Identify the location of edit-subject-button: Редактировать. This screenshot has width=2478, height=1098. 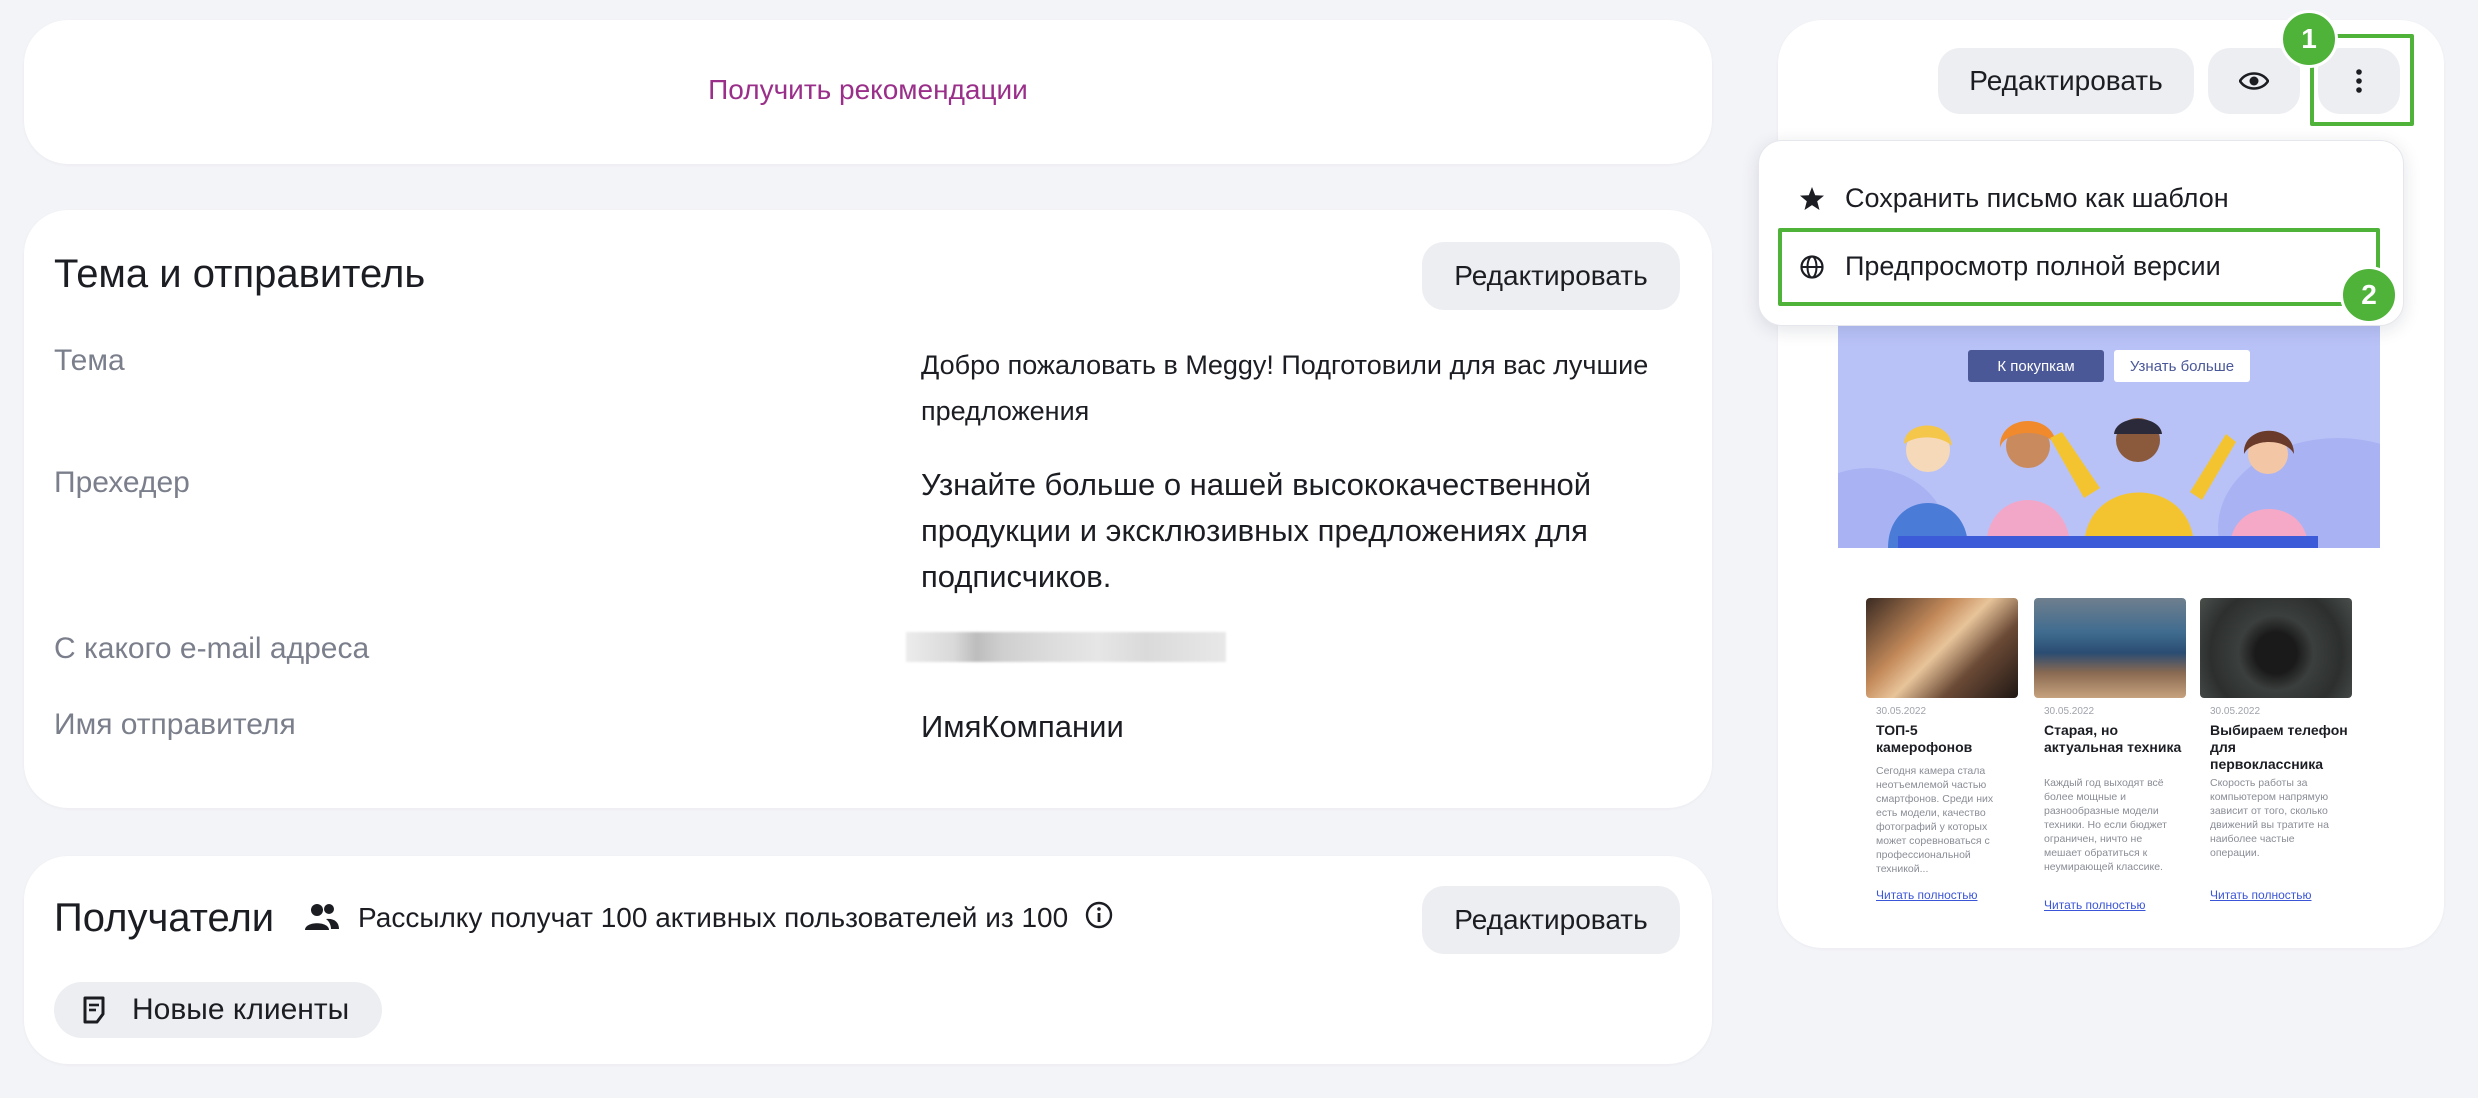
(1551, 276).